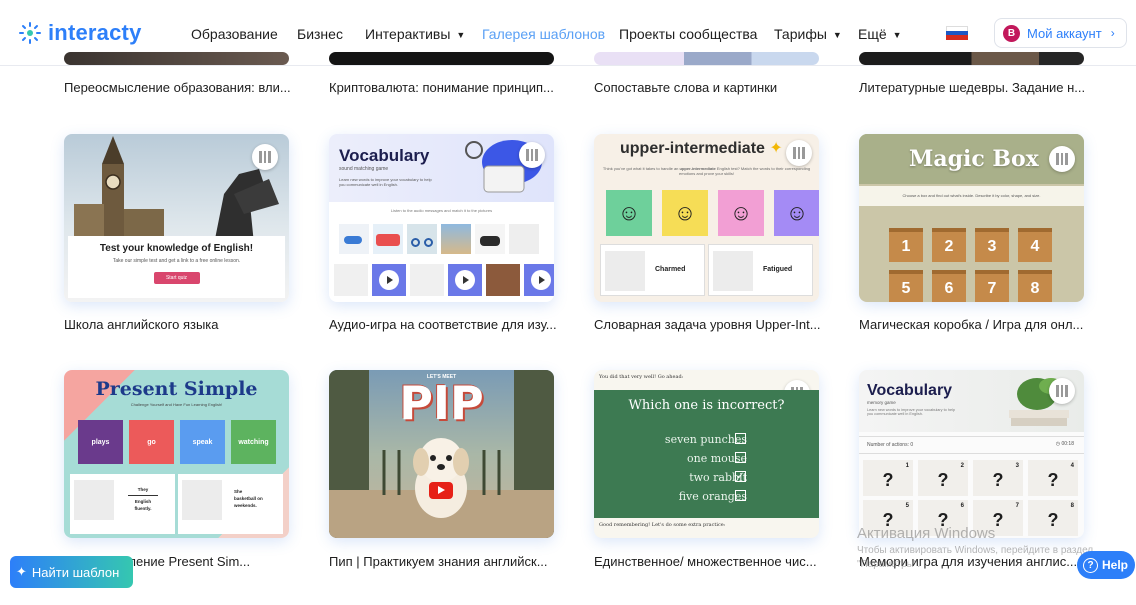 This screenshot has width=1136, height=605. Describe the element at coordinates (100, 442) in the screenshot. I see `word-chip: plays` at that location.